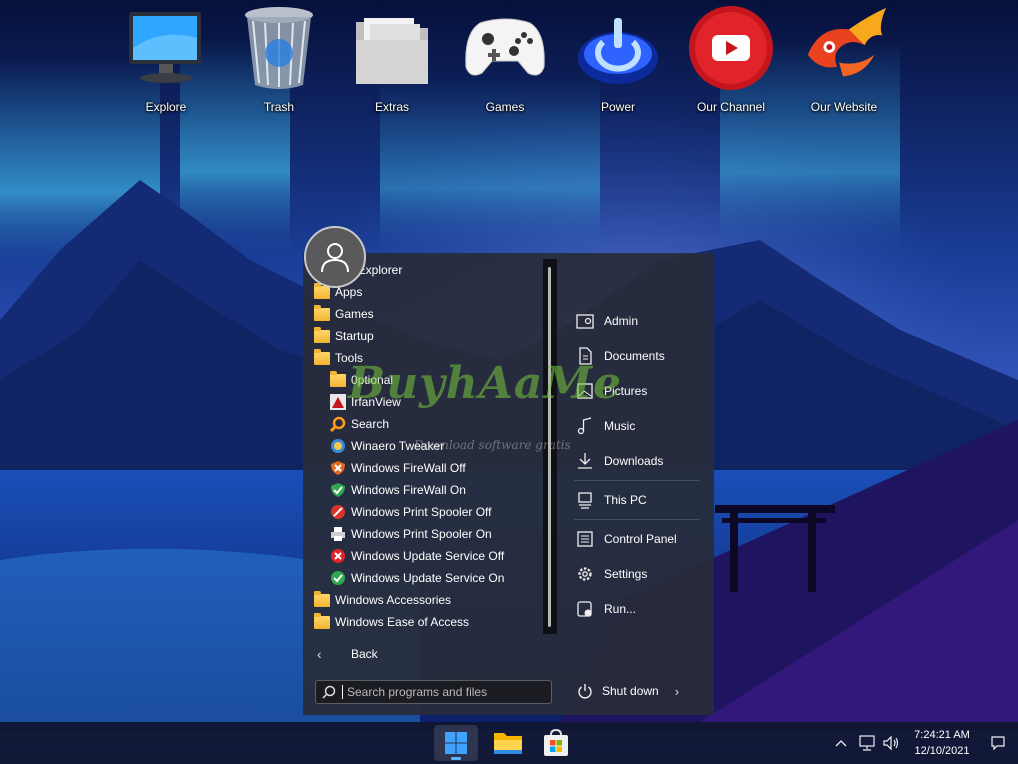 The width and height of the screenshot is (1018, 764). I want to click on place-label: Admin, so click(621, 321).